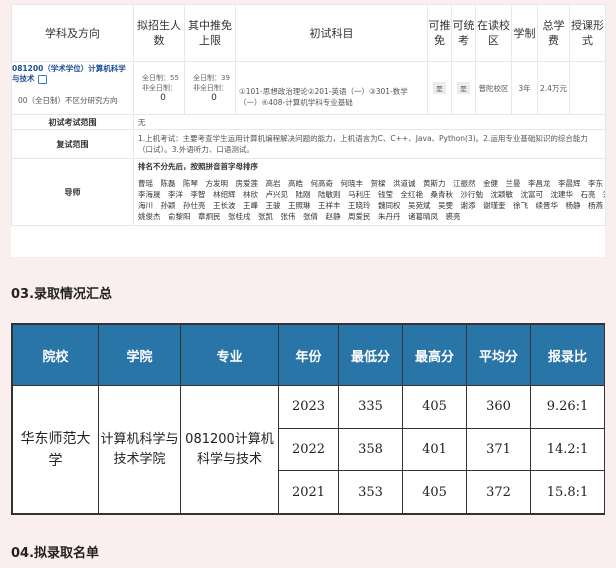 This screenshot has width=616, height=568. I want to click on ratio-cell: 14.2:1, so click(567, 449).